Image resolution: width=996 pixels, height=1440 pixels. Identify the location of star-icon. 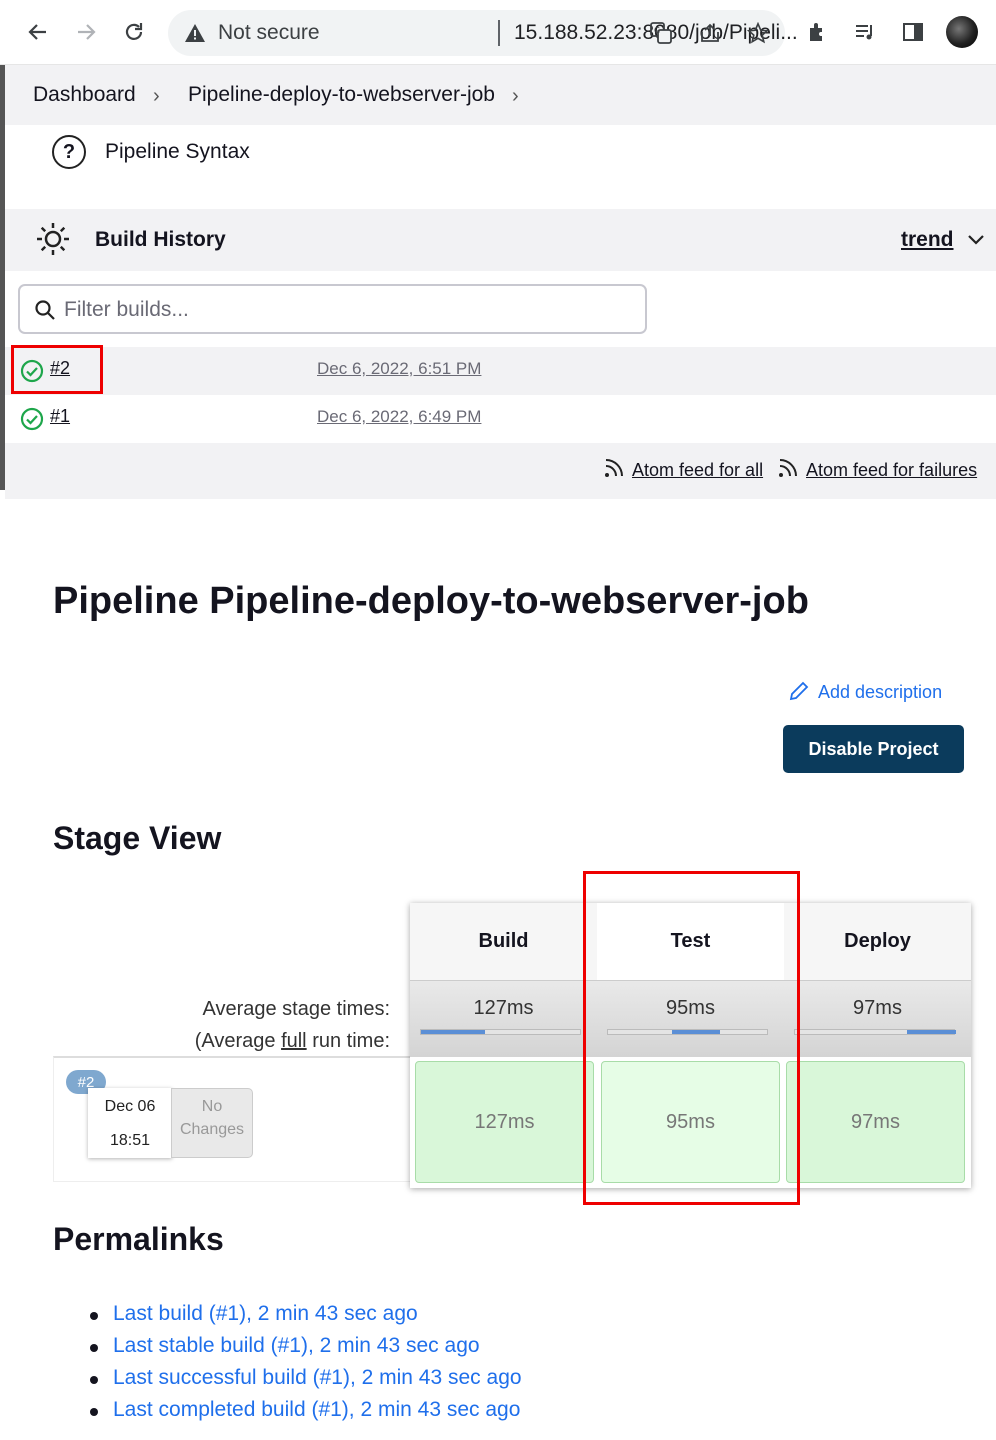
(758, 33).